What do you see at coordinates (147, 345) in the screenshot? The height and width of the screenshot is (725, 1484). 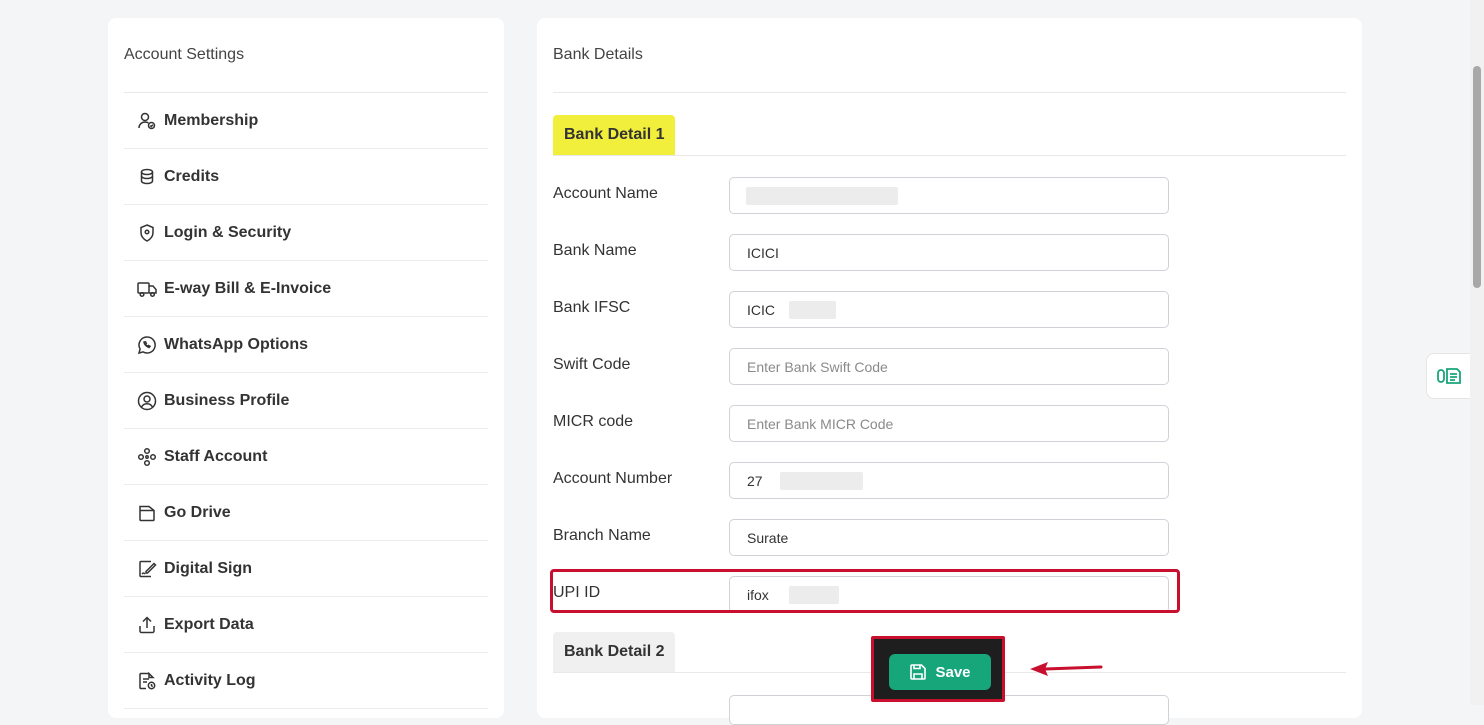 I see `whatsapp-icon` at bounding box center [147, 345].